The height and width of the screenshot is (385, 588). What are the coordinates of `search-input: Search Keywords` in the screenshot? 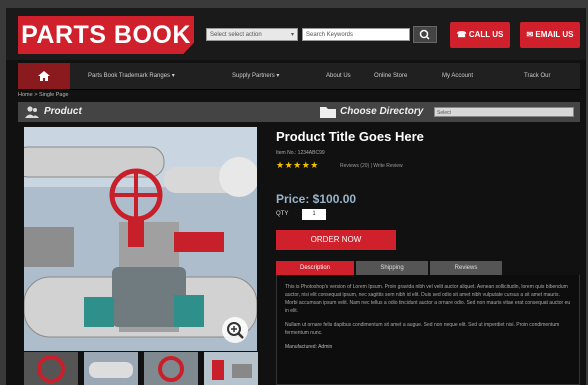 It's located at (356, 34).